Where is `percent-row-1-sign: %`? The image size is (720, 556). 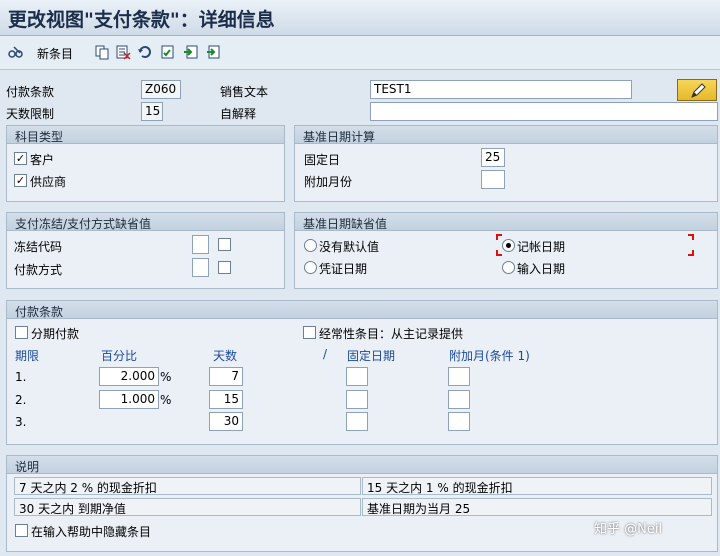
percent-row-1-sign: % is located at coordinates (166, 377).